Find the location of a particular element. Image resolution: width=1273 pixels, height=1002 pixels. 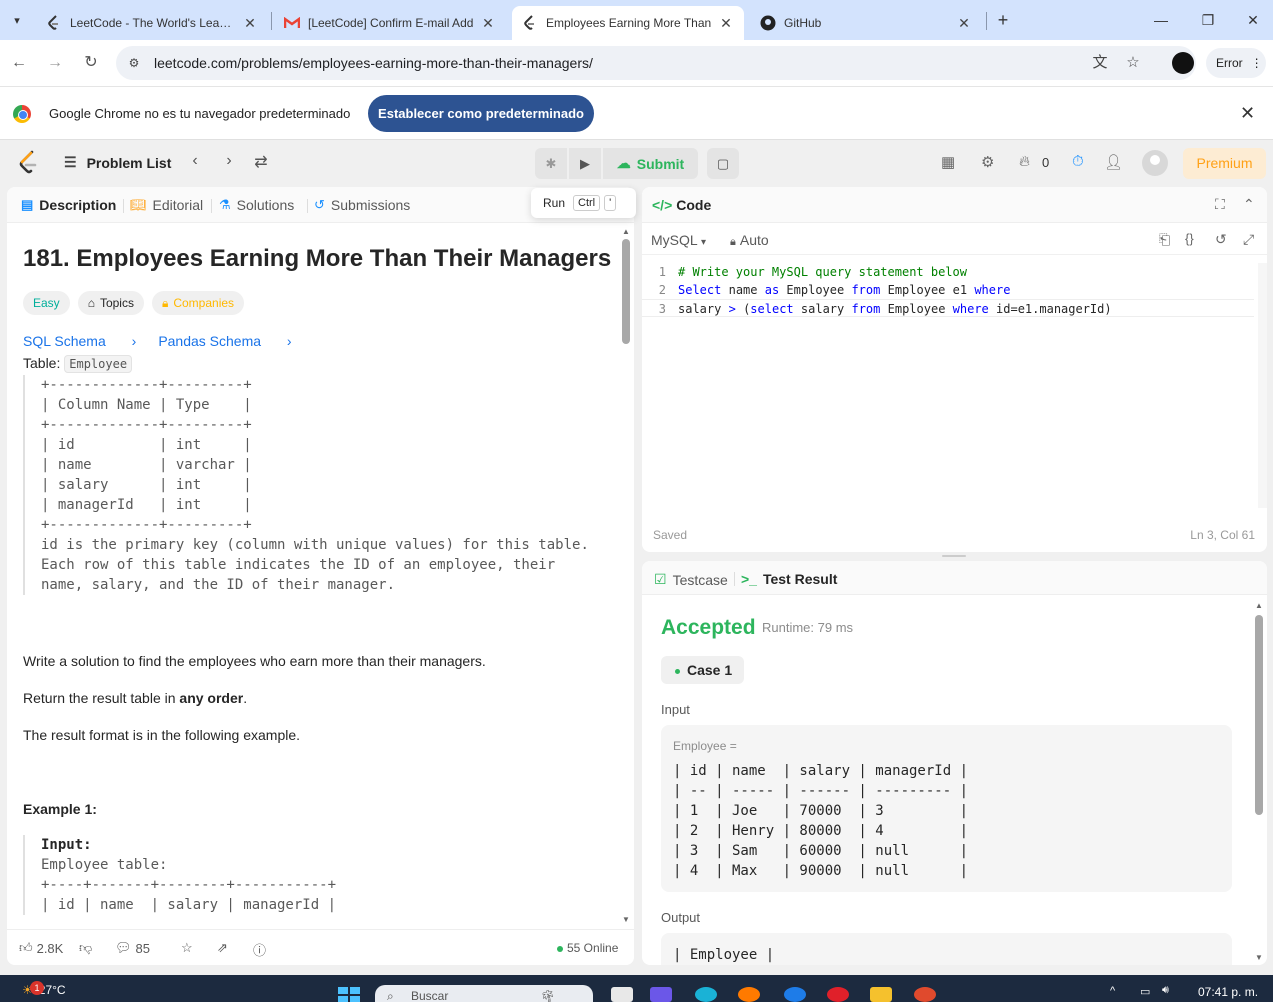

chrome-active-icon is located at coordinates (925, 994).